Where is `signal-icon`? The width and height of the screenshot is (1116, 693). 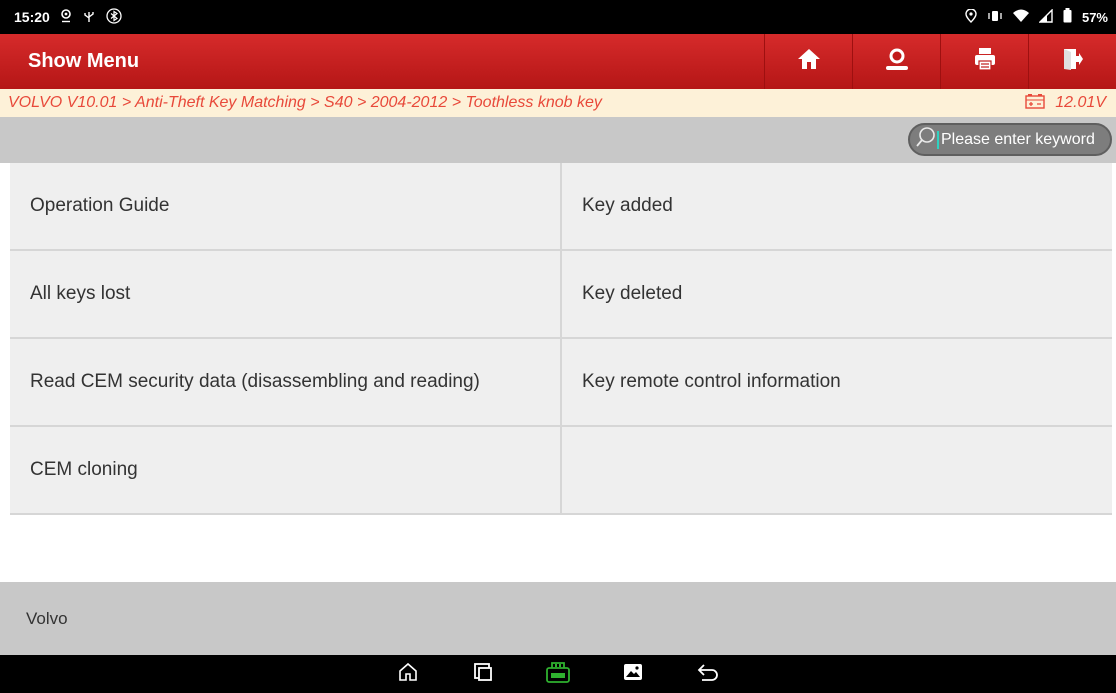
signal-icon is located at coordinates (1045, 16).